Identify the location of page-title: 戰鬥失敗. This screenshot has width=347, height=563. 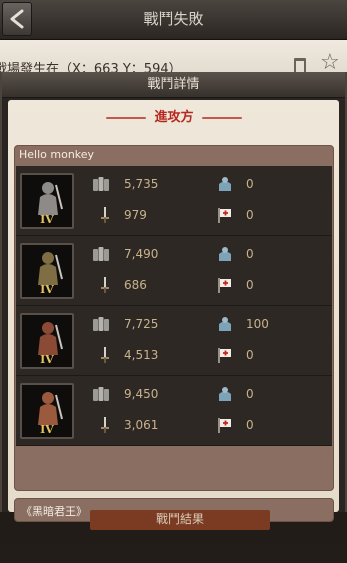
(173, 19).